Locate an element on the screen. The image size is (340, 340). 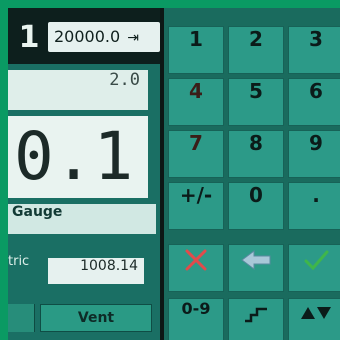
accept-button is located at coordinates (314, 268).